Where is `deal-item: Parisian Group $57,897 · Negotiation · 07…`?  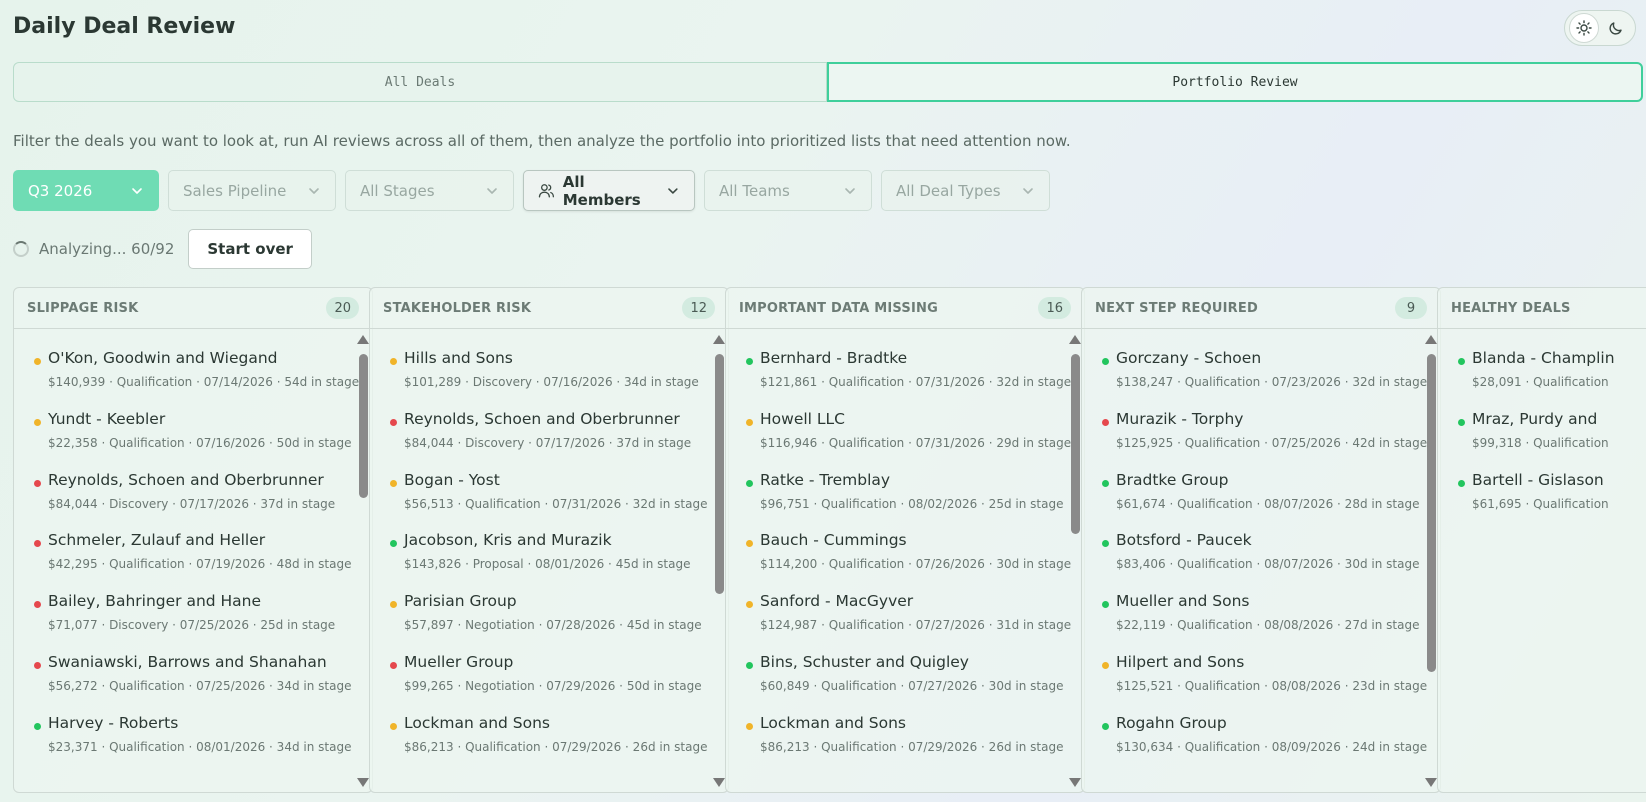 deal-item: Parisian Group $57,897 · Negotiation · 07… is located at coordinates (550, 615).